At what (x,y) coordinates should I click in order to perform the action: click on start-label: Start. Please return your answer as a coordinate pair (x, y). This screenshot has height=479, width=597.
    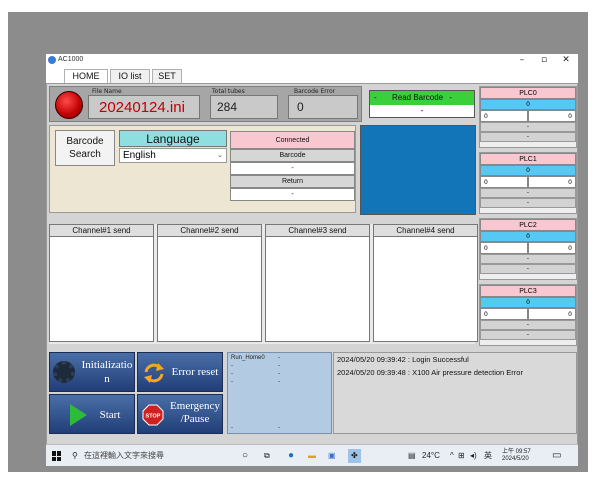
    Looking at the image, I should click on (110, 415).